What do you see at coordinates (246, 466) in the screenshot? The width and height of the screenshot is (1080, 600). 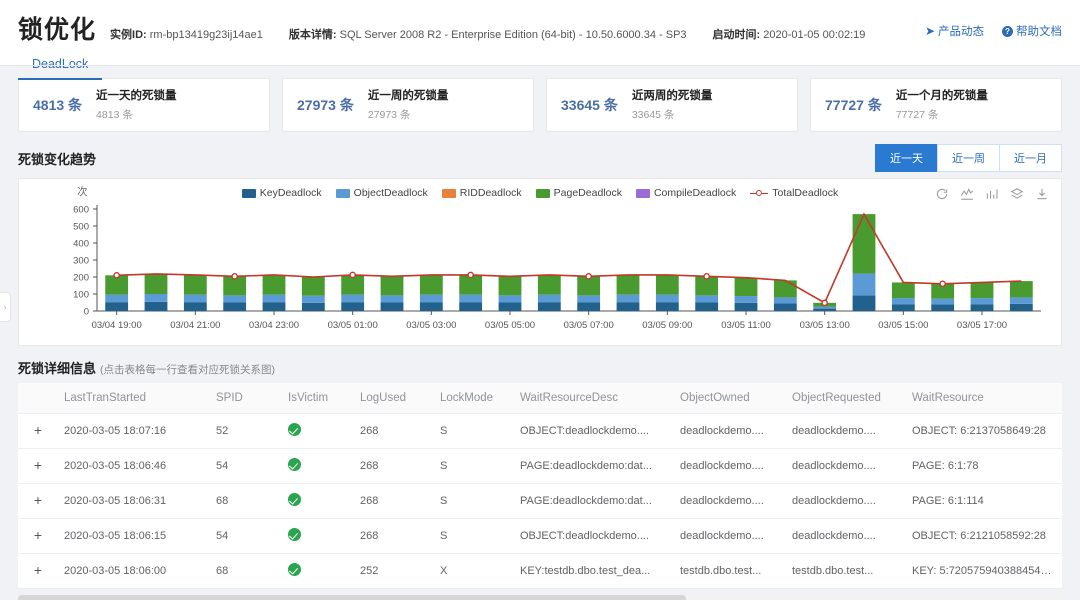 I see `cell-spid: 54` at bounding box center [246, 466].